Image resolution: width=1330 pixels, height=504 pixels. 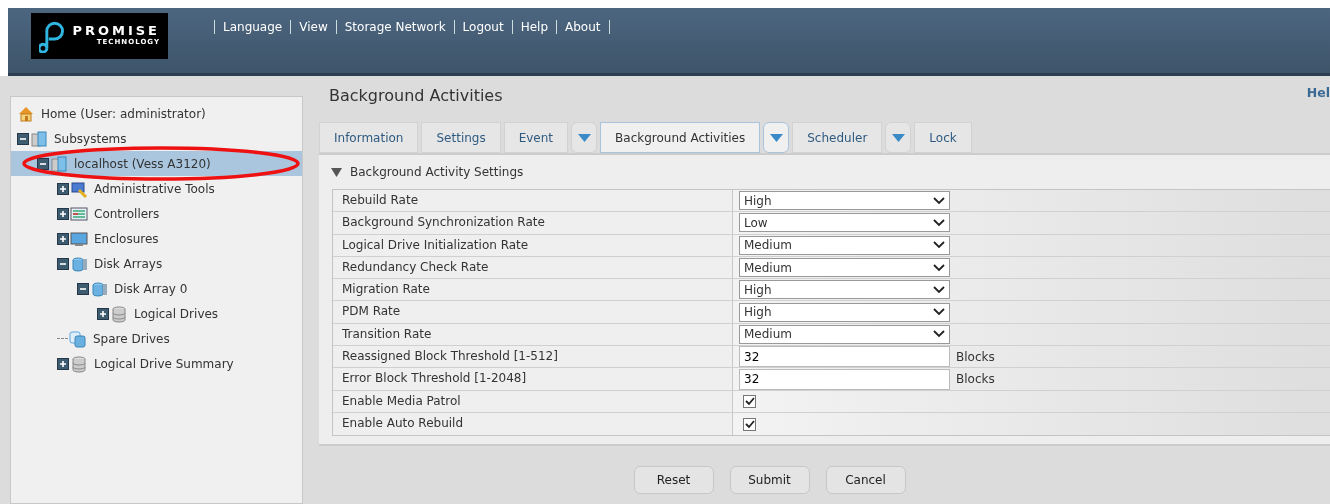 I want to click on form-button: Reset, so click(x=673, y=480).